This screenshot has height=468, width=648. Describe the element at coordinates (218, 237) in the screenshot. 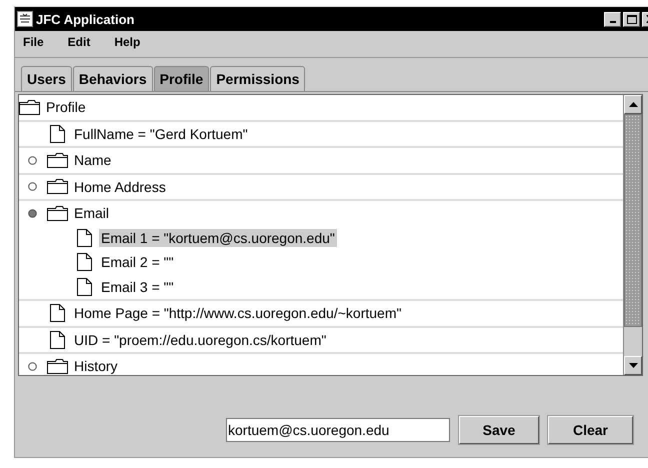

I see `tree-node: Email 1 = "kortuem@cs.uoregon.edu"` at that location.